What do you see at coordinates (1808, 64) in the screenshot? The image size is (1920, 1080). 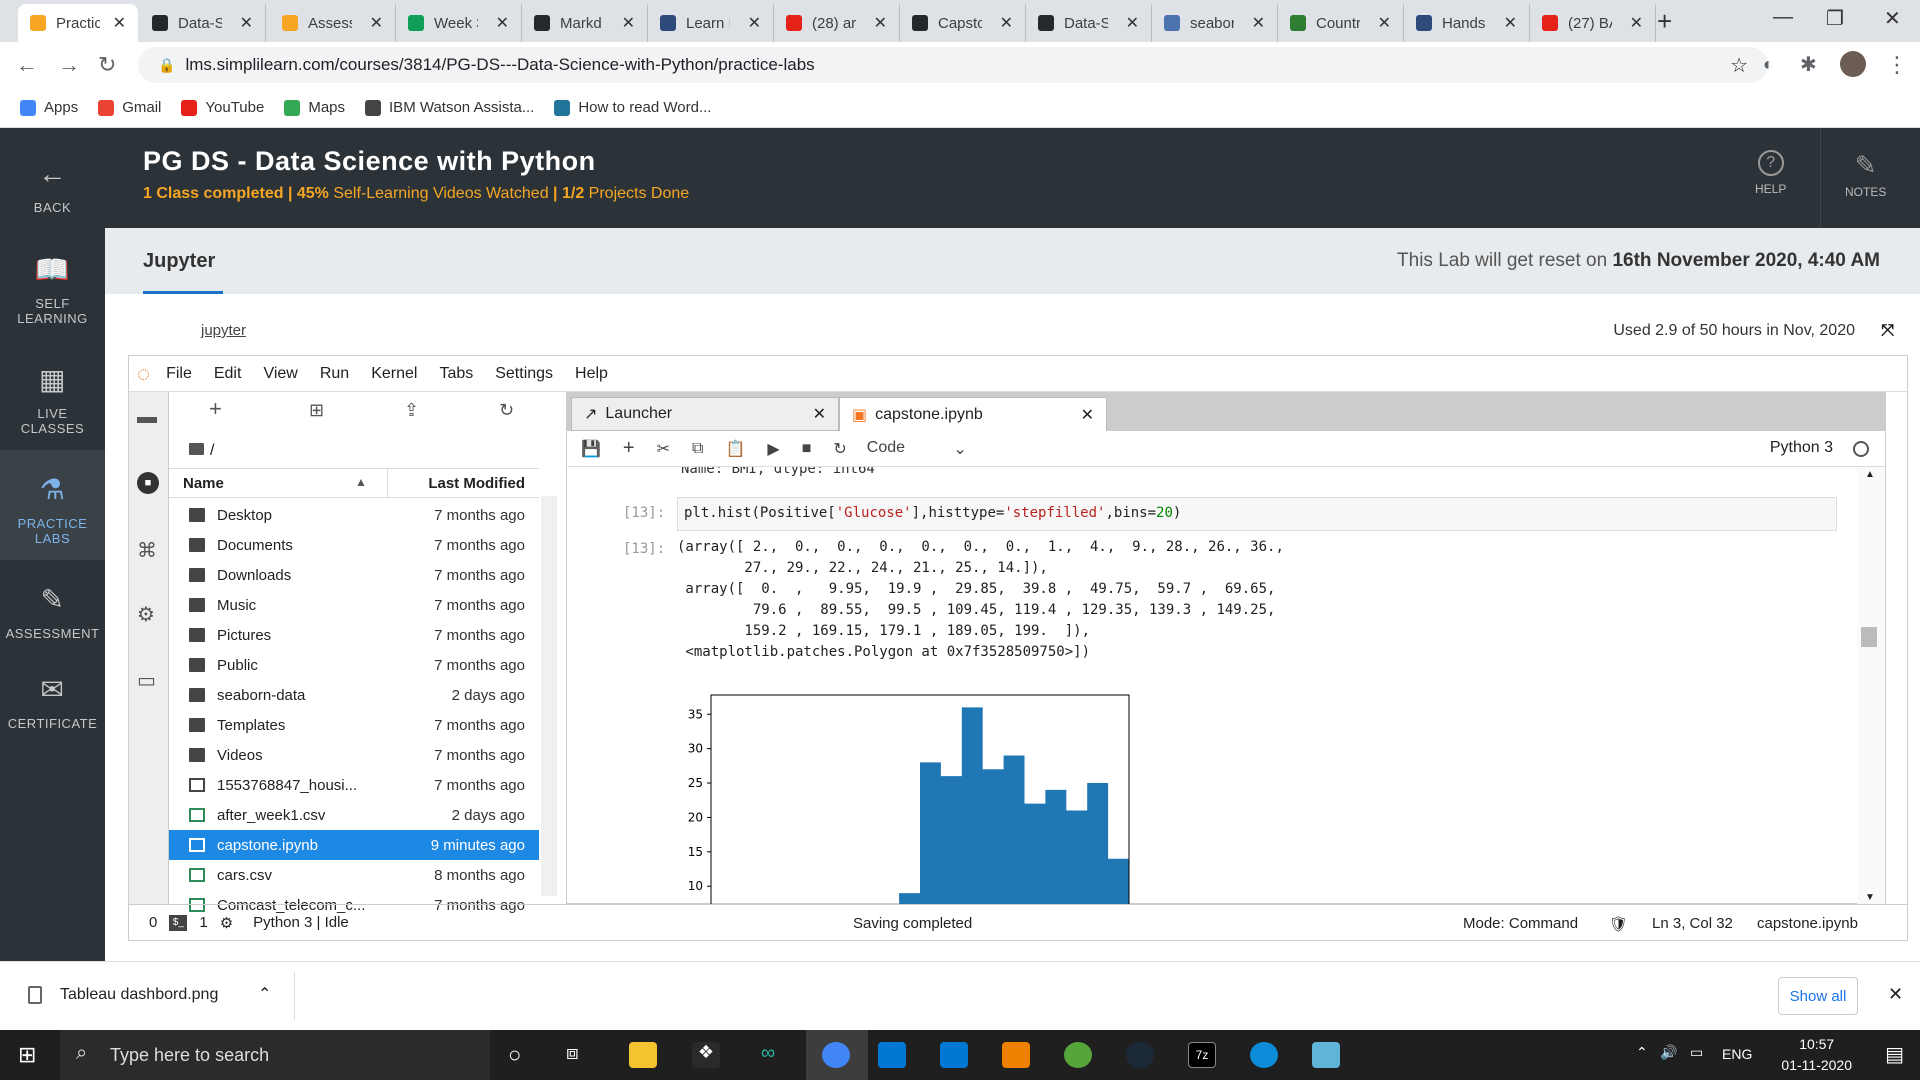 I see `puzzle-extensions-icon: ✱` at bounding box center [1808, 64].